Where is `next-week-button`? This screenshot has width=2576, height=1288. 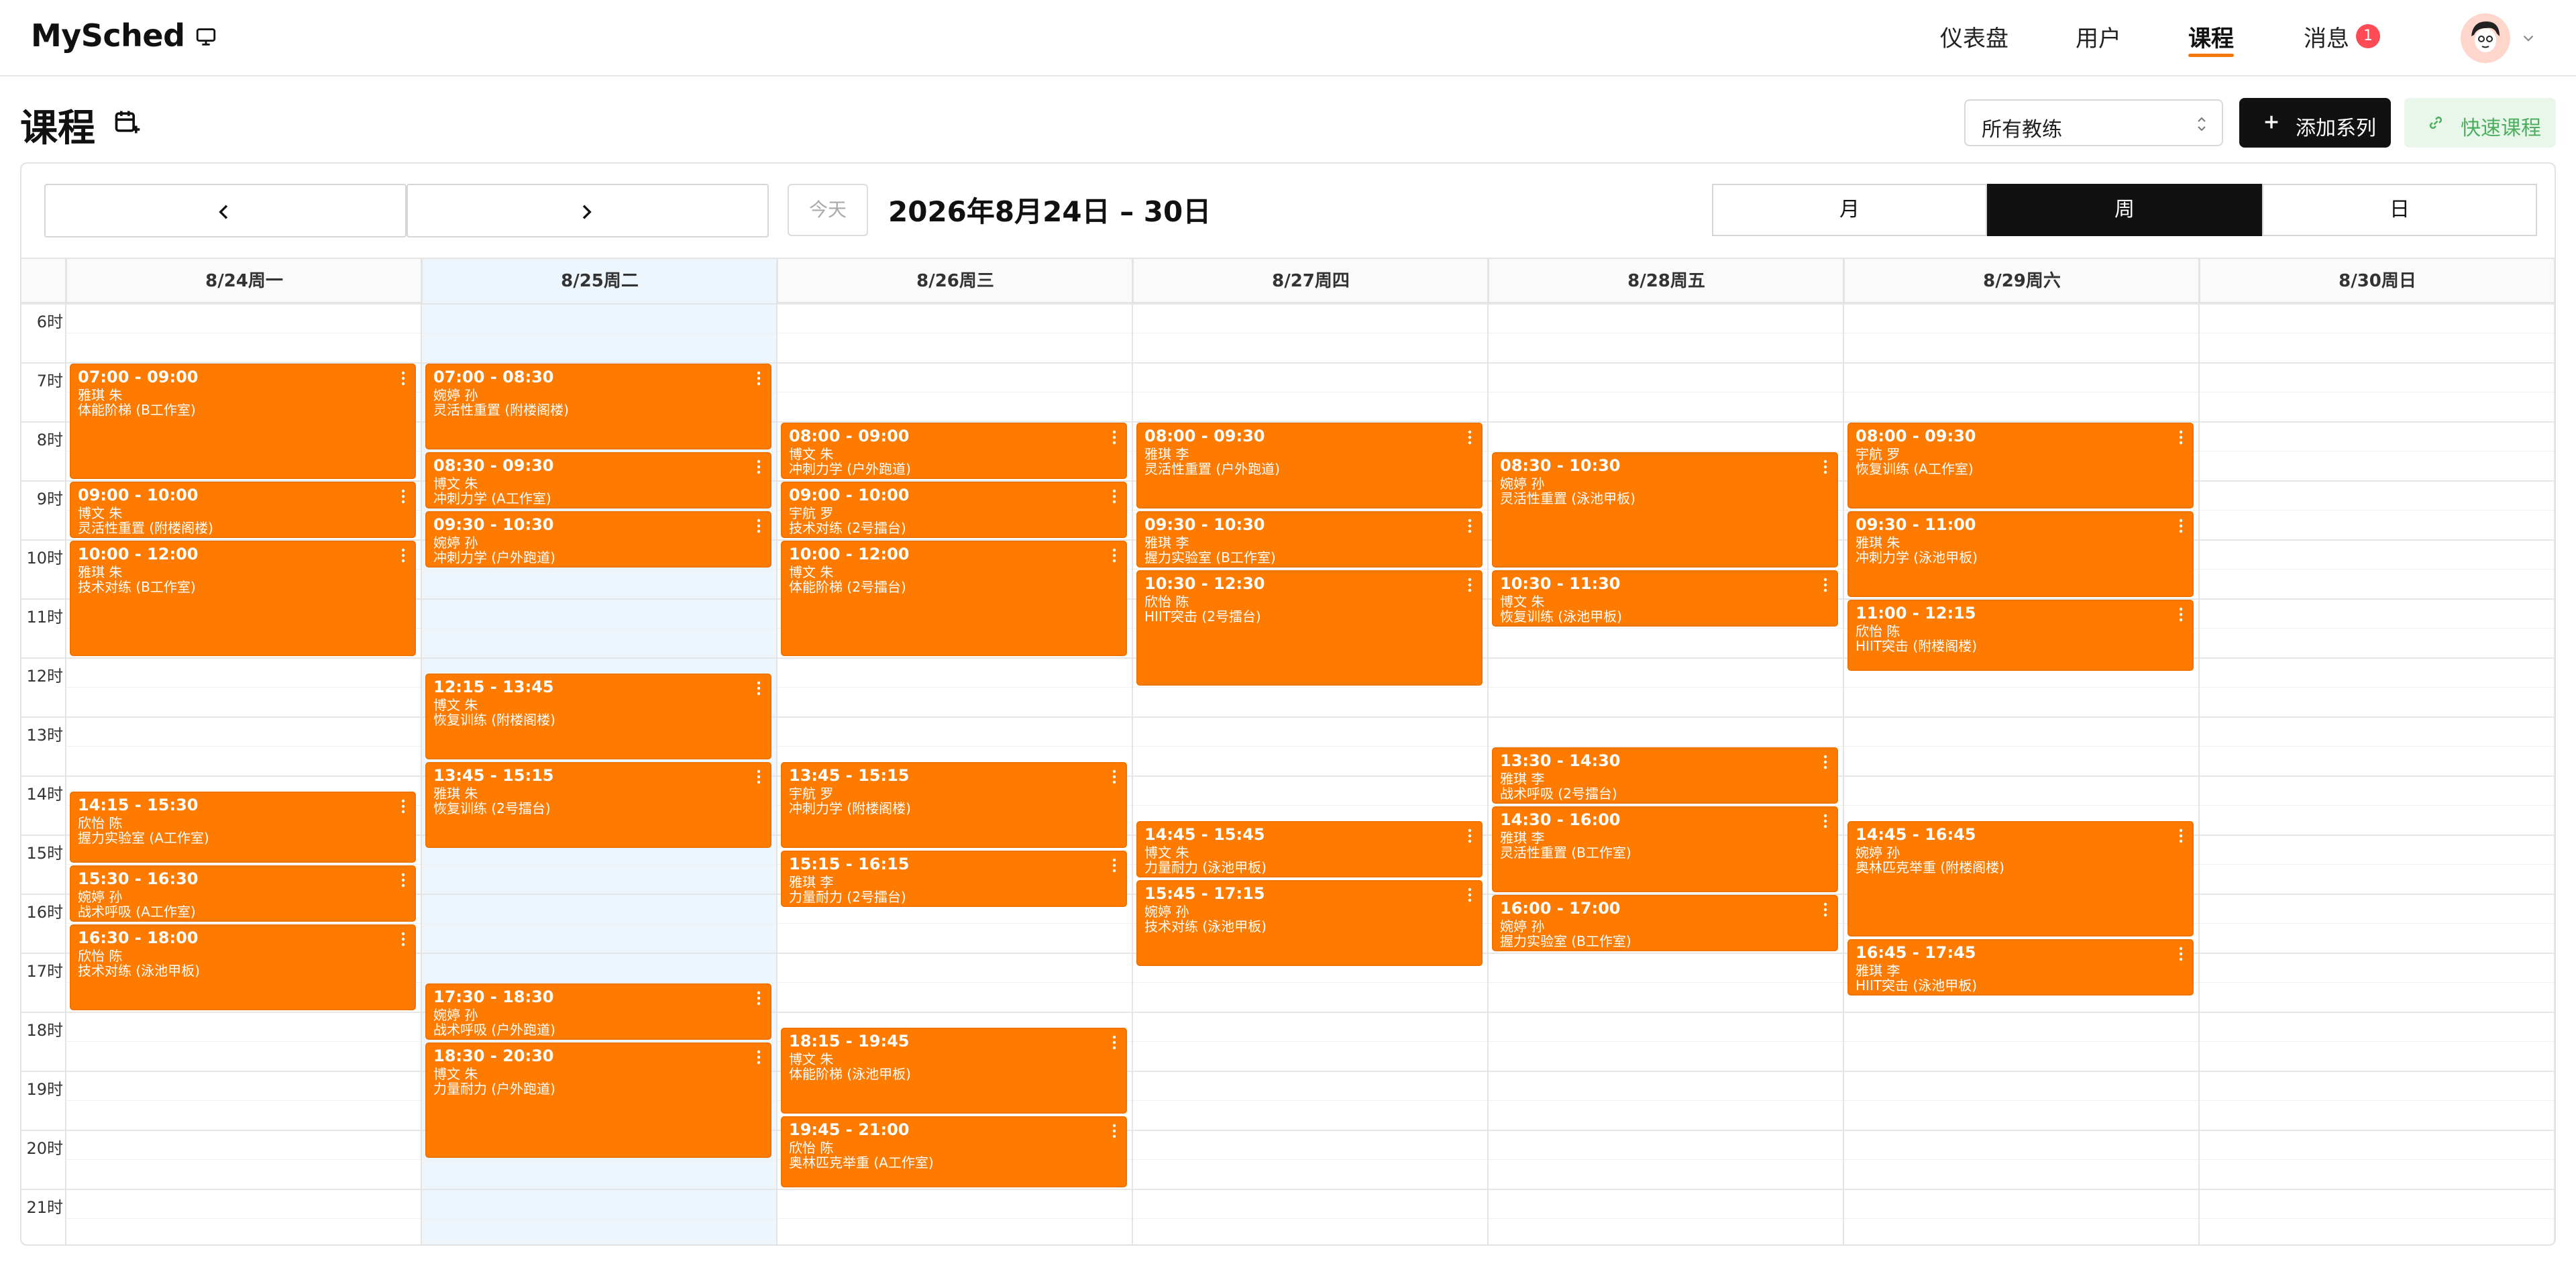 next-week-button is located at coordinates (588, 210).